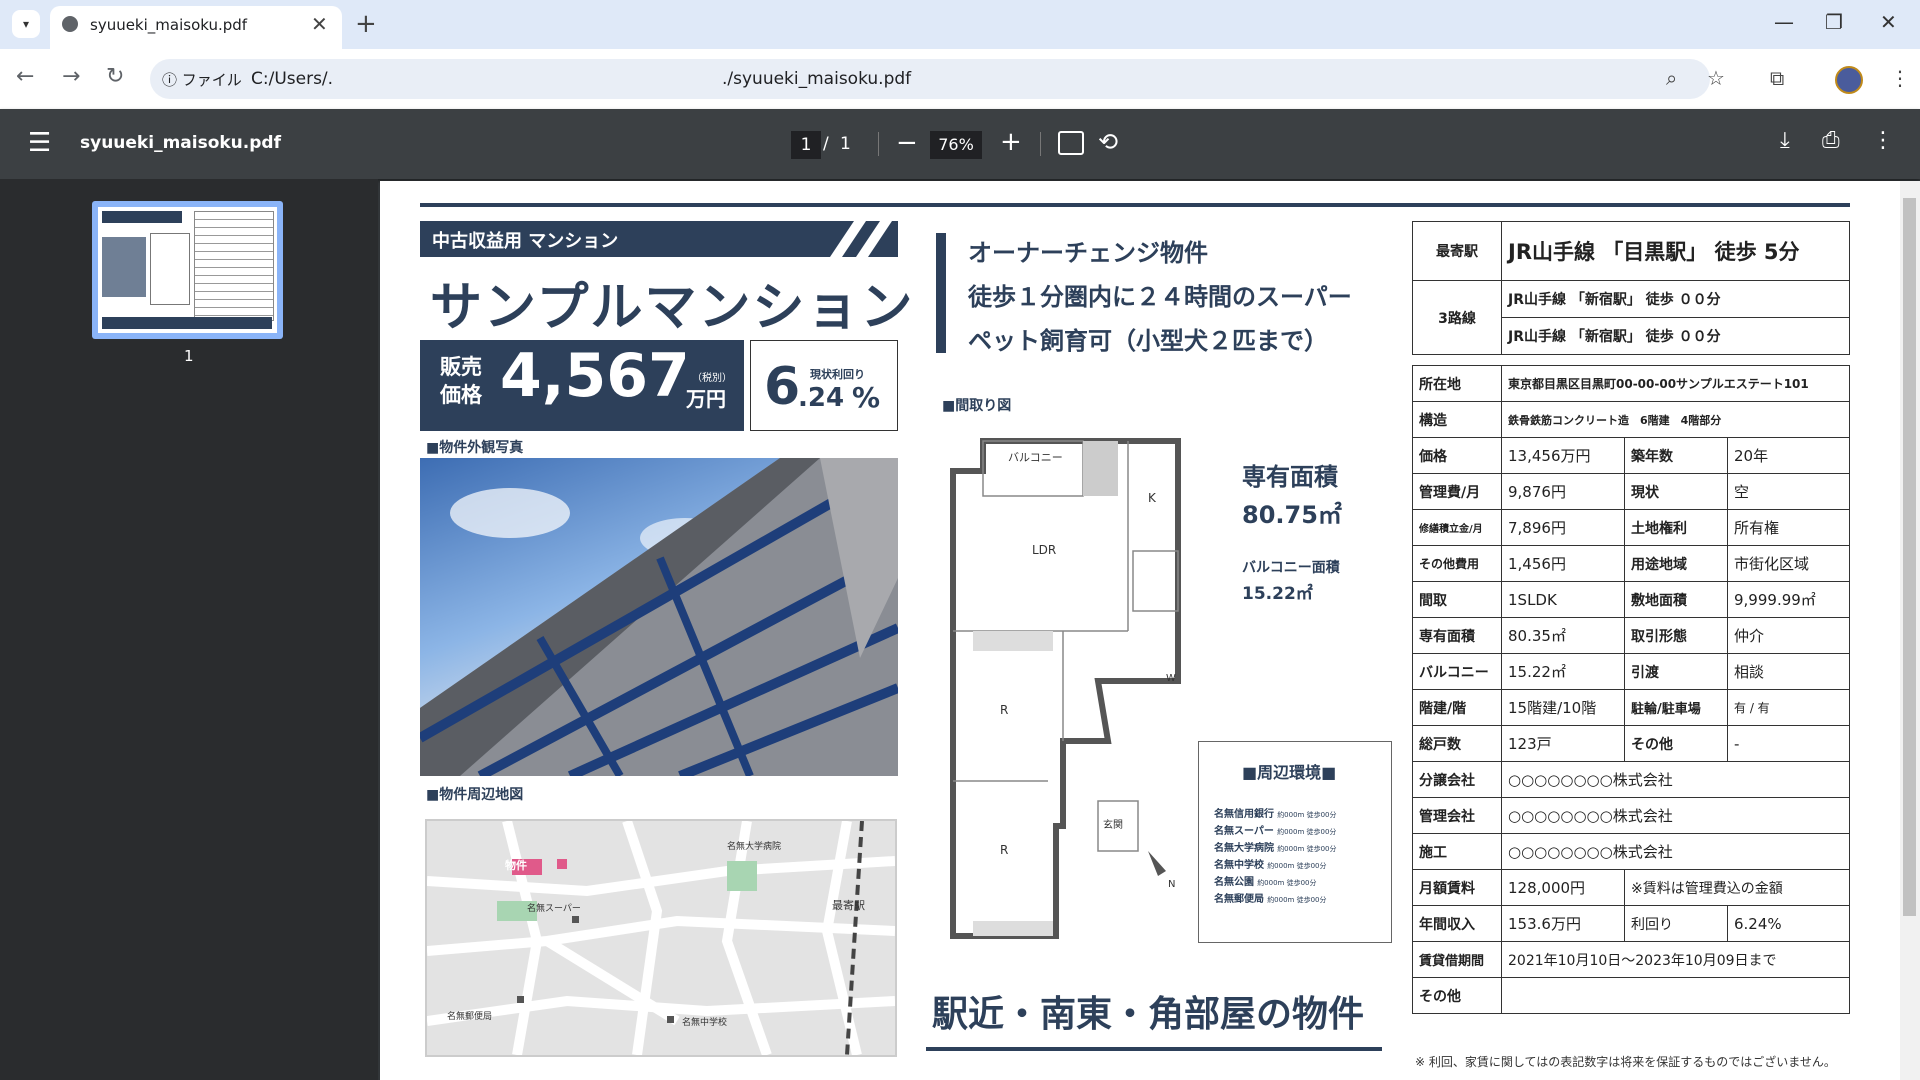  I want to click on minimize-icon: —, so click(1784, 22).